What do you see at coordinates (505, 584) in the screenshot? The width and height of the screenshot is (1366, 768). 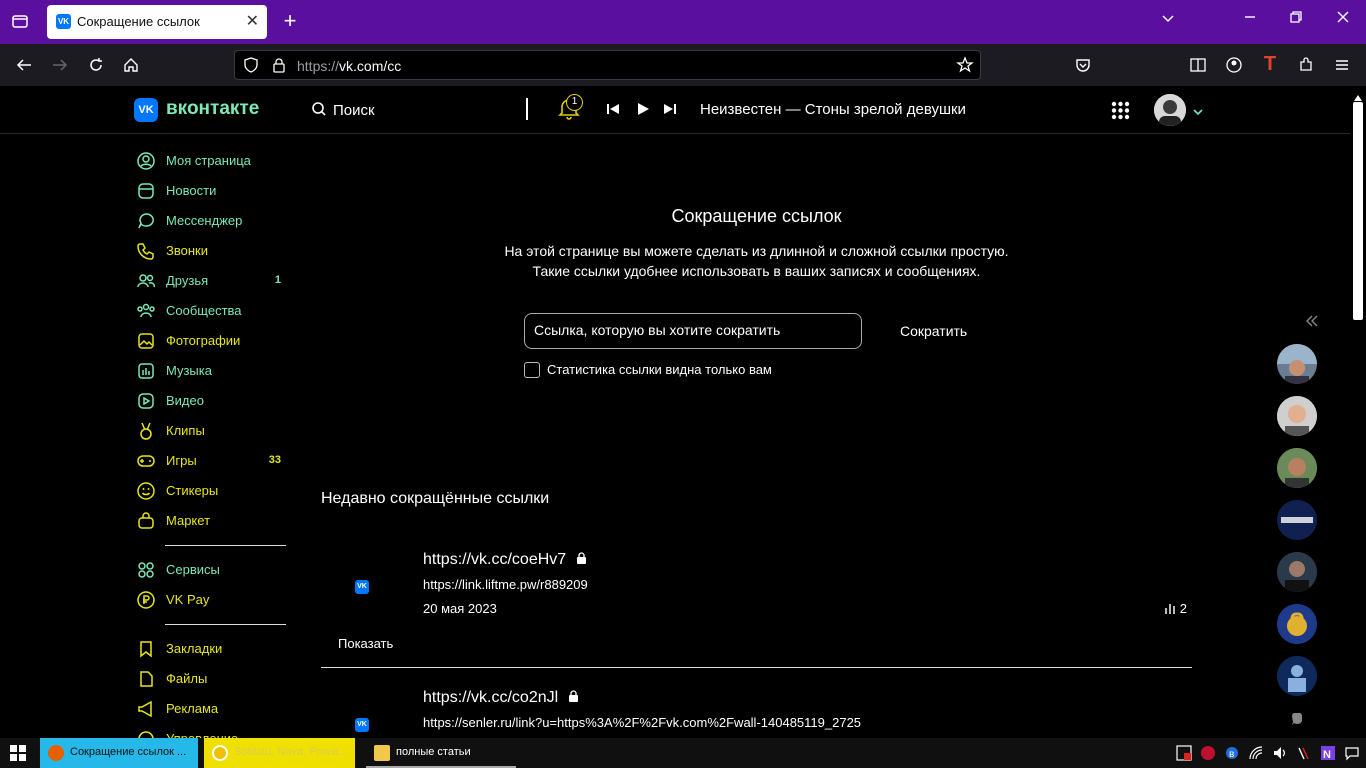 I see `original-link: https://link.liftme.pw/r889209` at bounding box center [505, 584].